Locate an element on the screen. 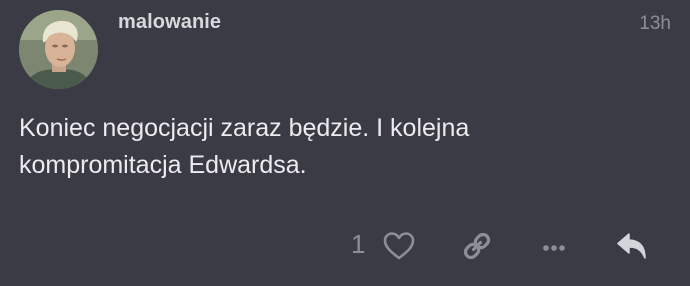 The width and height of the screenshot is (690, 286). post-actions: 1 is located at coordinates (345, 246).